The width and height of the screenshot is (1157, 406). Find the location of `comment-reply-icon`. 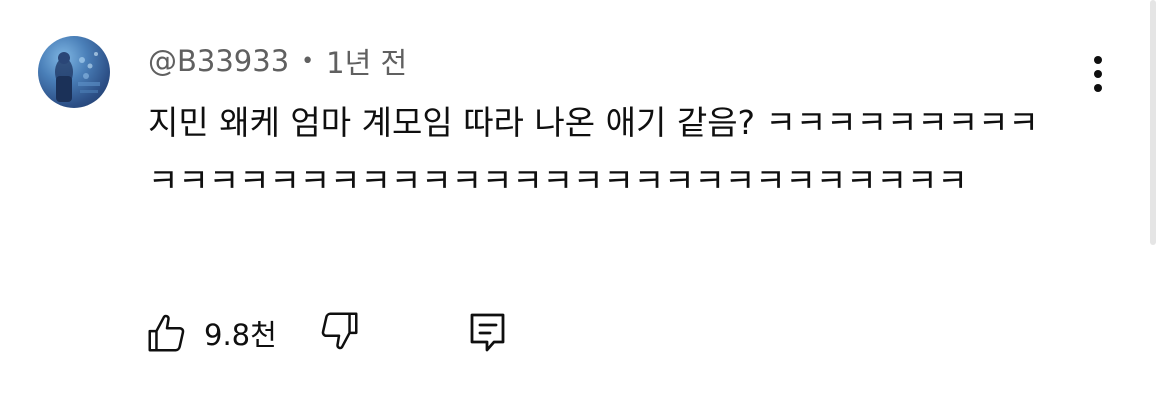

comment-reply-icon is located at coordinates (487, 332).